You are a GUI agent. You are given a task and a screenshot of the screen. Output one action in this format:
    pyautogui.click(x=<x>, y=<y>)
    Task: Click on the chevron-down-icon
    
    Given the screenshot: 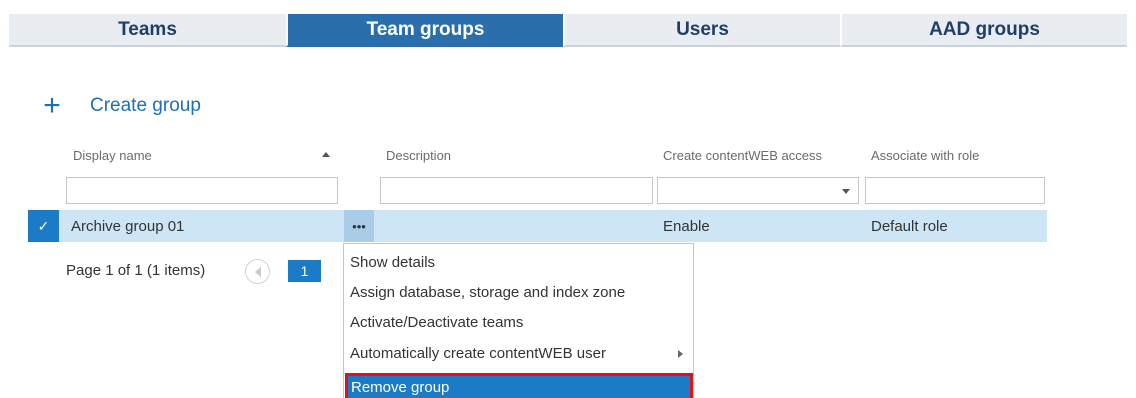 What is the action you would take?
    pyautogui.click(x=846, y=191)
    